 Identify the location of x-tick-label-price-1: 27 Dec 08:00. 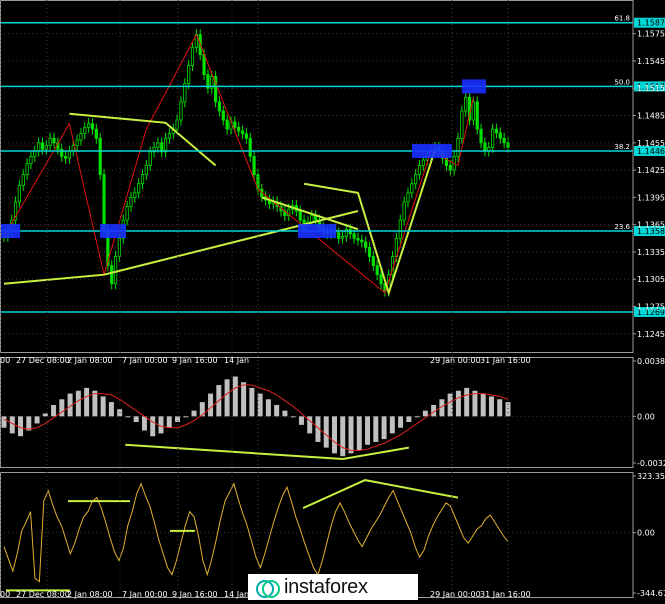
(43, 360).